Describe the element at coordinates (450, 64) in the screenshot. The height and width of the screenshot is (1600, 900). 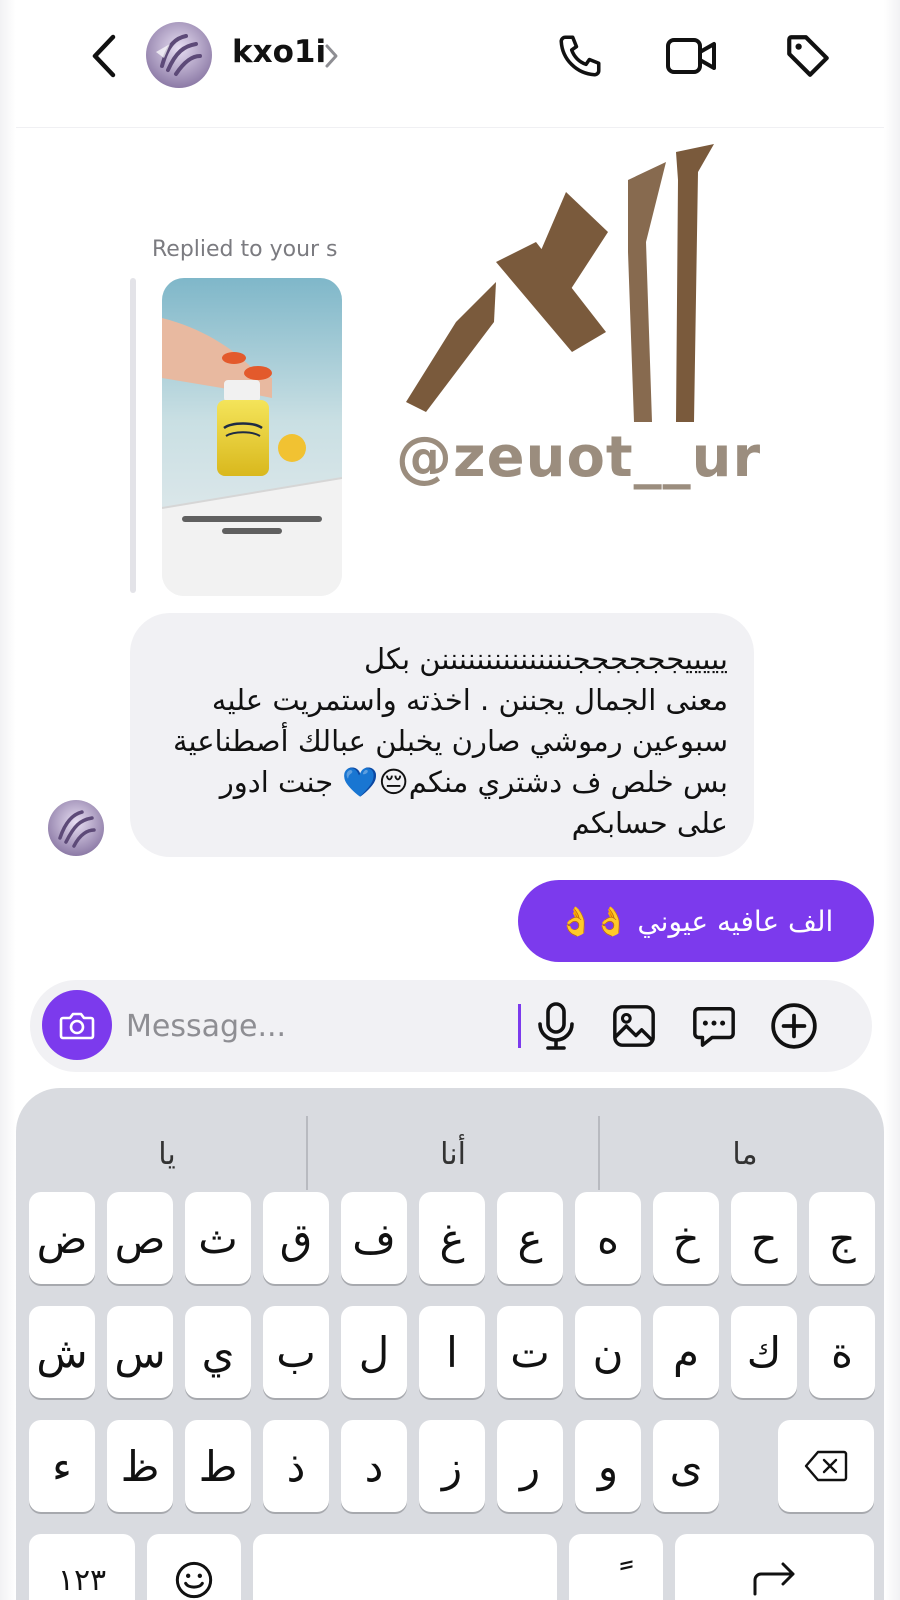
I see `chat-header: kxo1i` at that location.